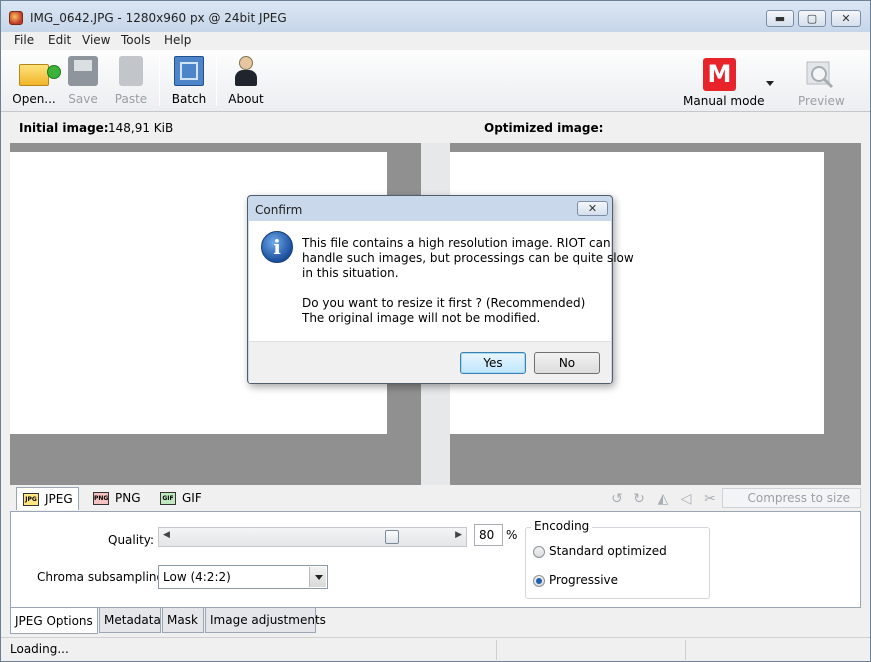  Describe the element at coordinates (136, 40) in the screenshot. I see `menu-tools: Tools` at that location.